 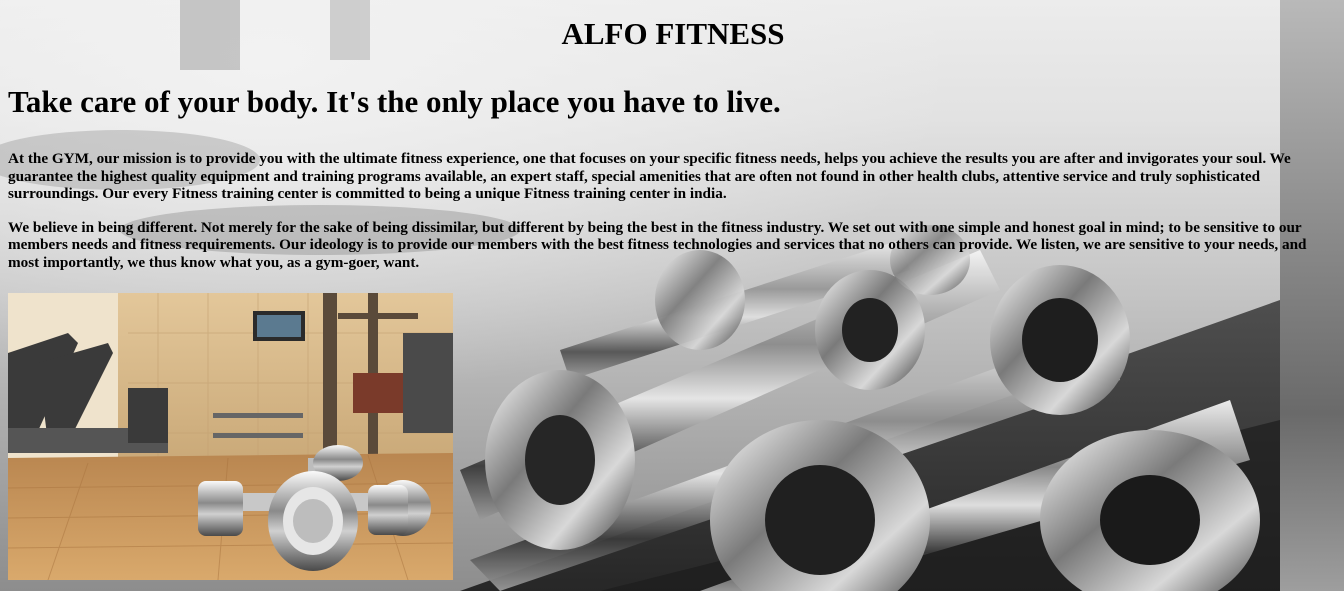 What do you see at coordinates (673, 33) in the screenshot?
I see `site-title: ALFO FITNESS` at bounding box center [673, 33].